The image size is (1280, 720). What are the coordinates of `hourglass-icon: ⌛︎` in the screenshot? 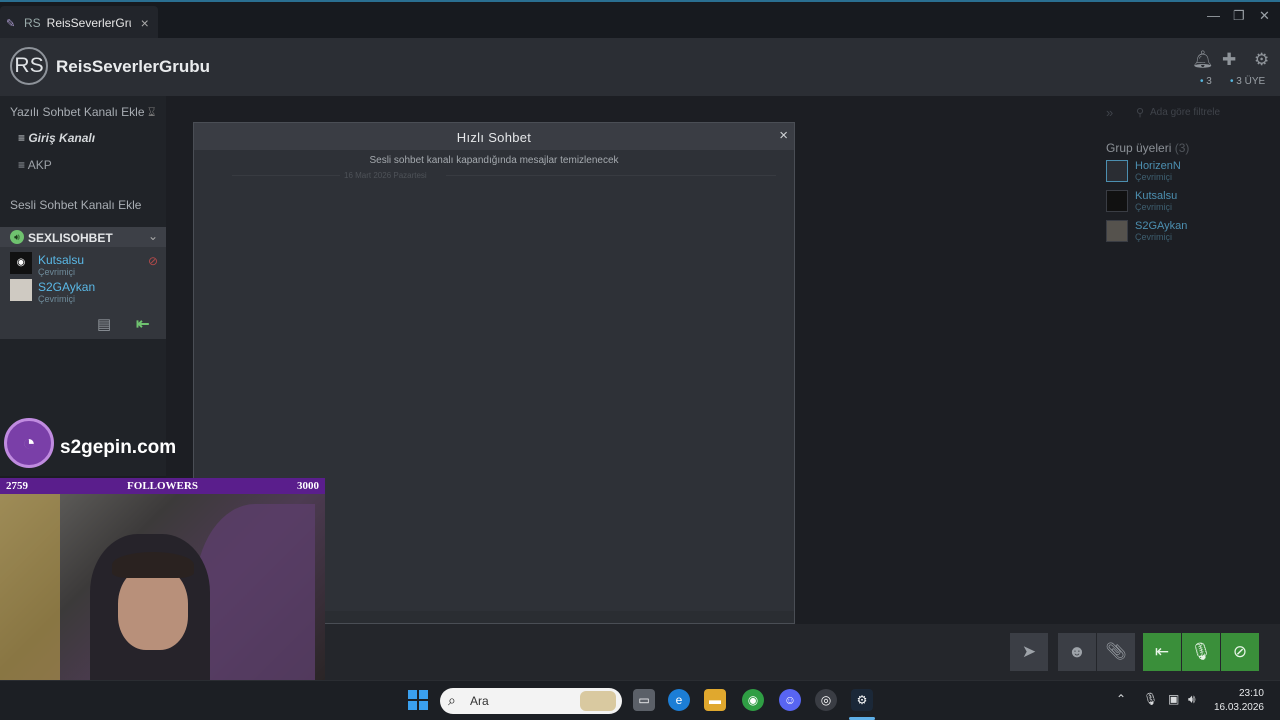 It's located at (151, 112).